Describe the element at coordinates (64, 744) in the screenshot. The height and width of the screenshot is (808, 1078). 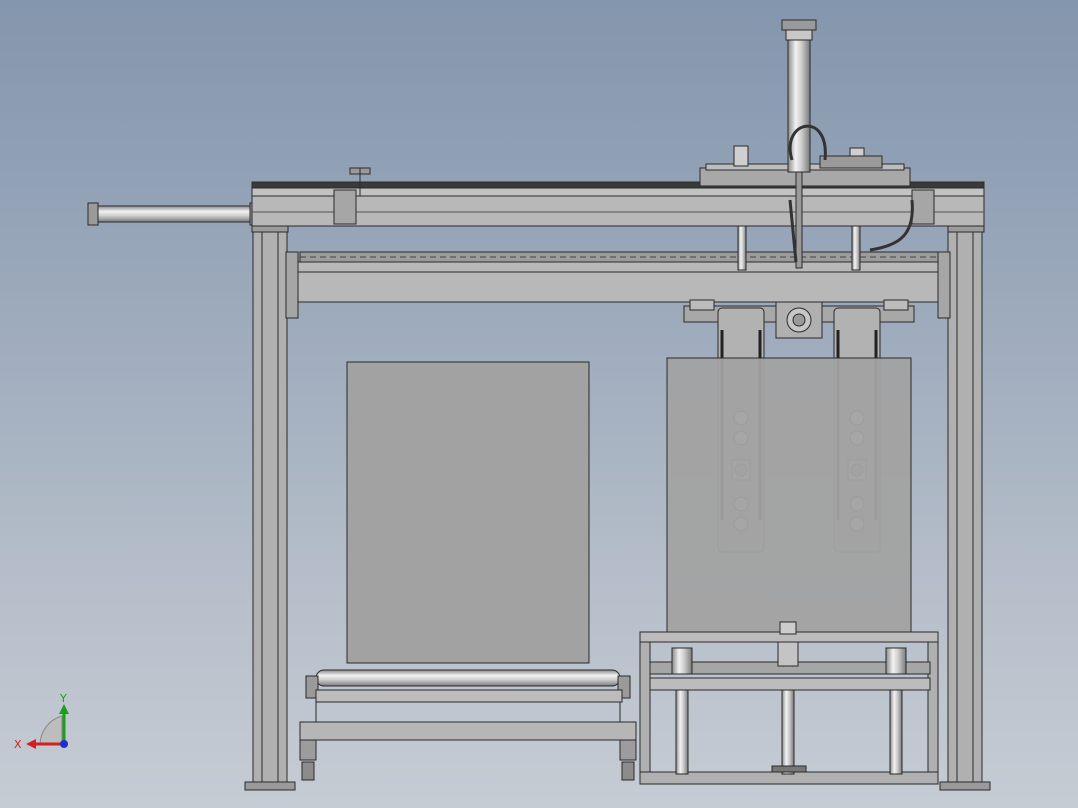
I see `z-axis-dot` at that location.